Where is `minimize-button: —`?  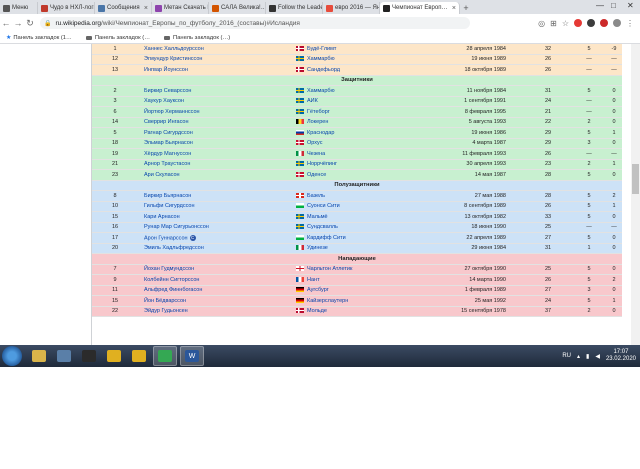
minimize-button: — is located at coordinates (600, 5).